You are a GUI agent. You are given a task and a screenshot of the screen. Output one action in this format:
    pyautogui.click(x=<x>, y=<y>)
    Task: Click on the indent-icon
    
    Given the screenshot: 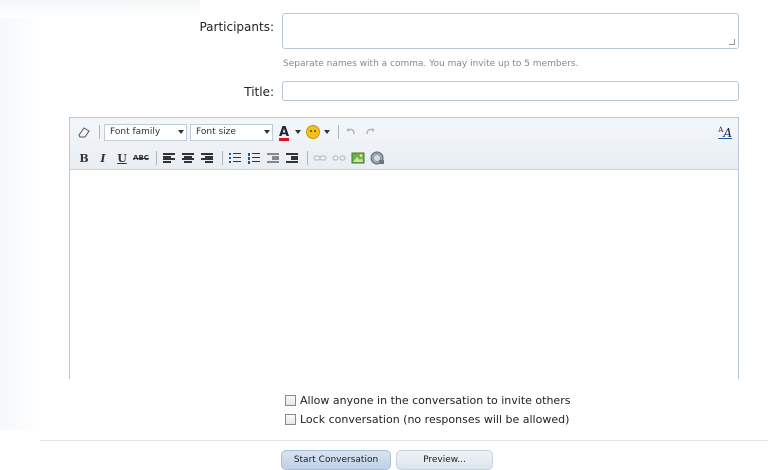 What is the action you would take?
    pyautogui.click(x=292, y=158)
    